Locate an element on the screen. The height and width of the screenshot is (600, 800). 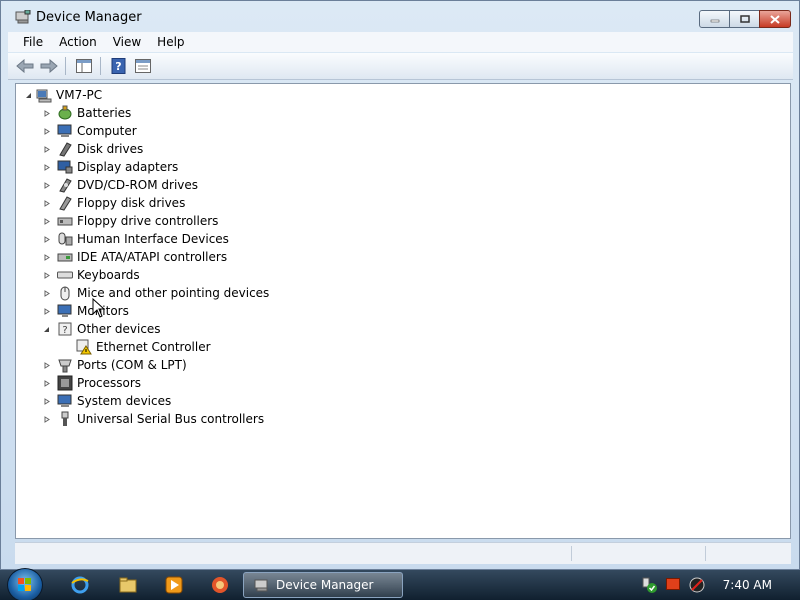
tree-root: VM7-PC is located at coordinates (63, 95).